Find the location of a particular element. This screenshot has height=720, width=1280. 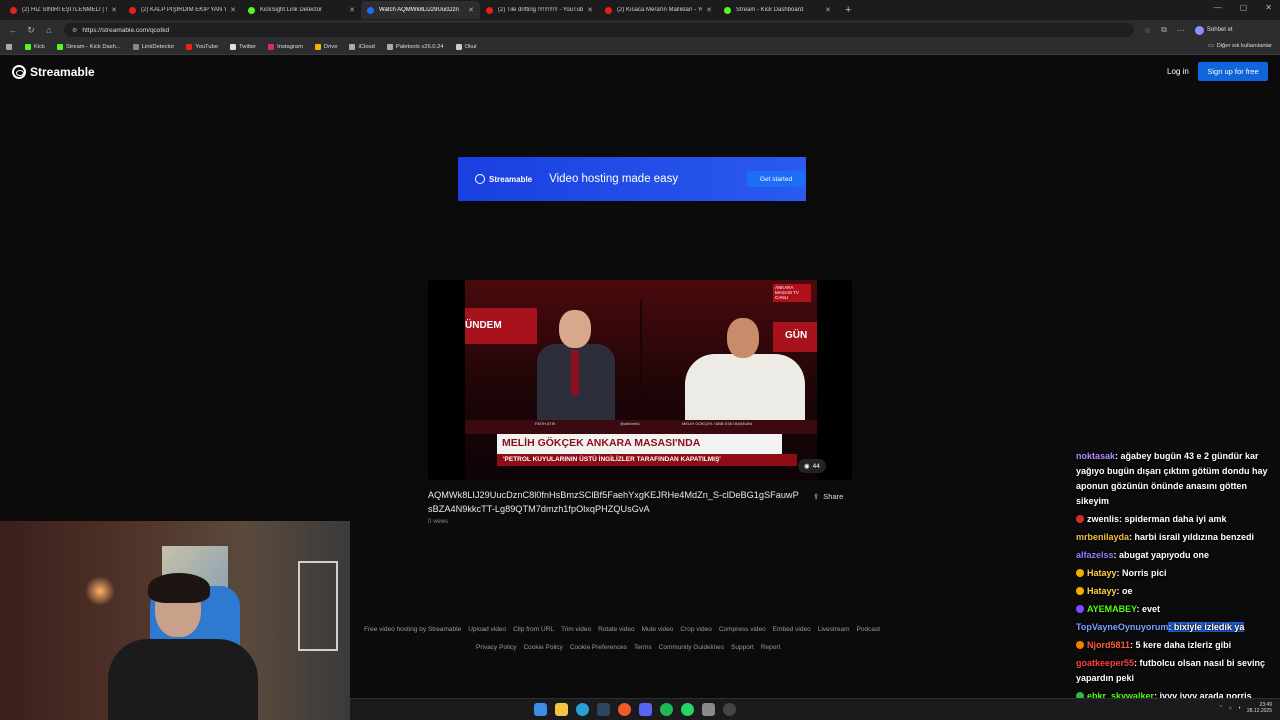

network-icon: ⌂ is located at coordinates (1230, 708).